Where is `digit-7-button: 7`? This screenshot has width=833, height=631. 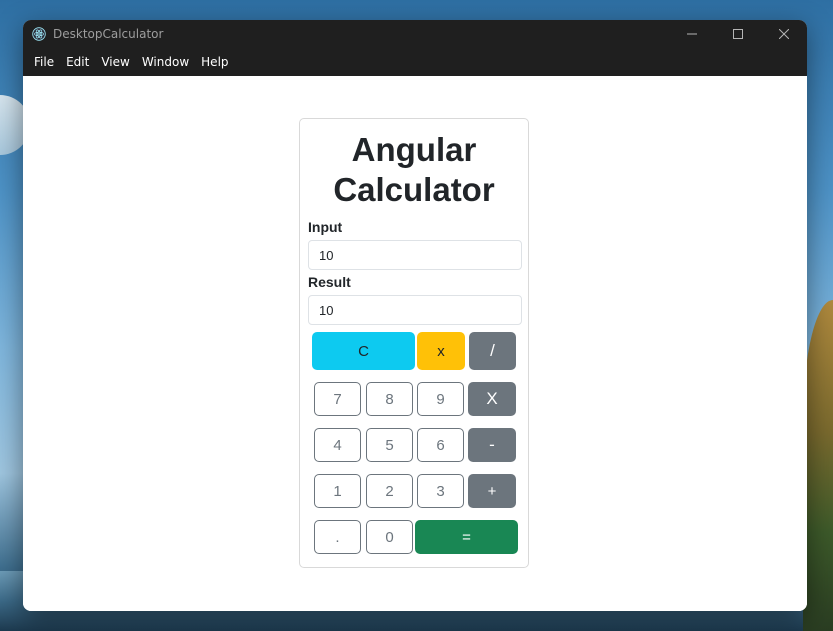 digit-7-button: 7 is located at coordinates (337, 399).